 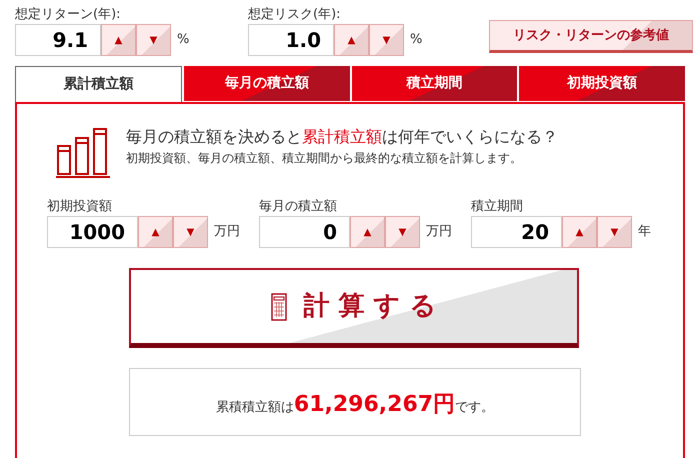 What do you see at coordinates (355, 405) in the screenshot?
I see `result-text: 累積積立額は61,296,267円です。` at bounding box center [355, 405].